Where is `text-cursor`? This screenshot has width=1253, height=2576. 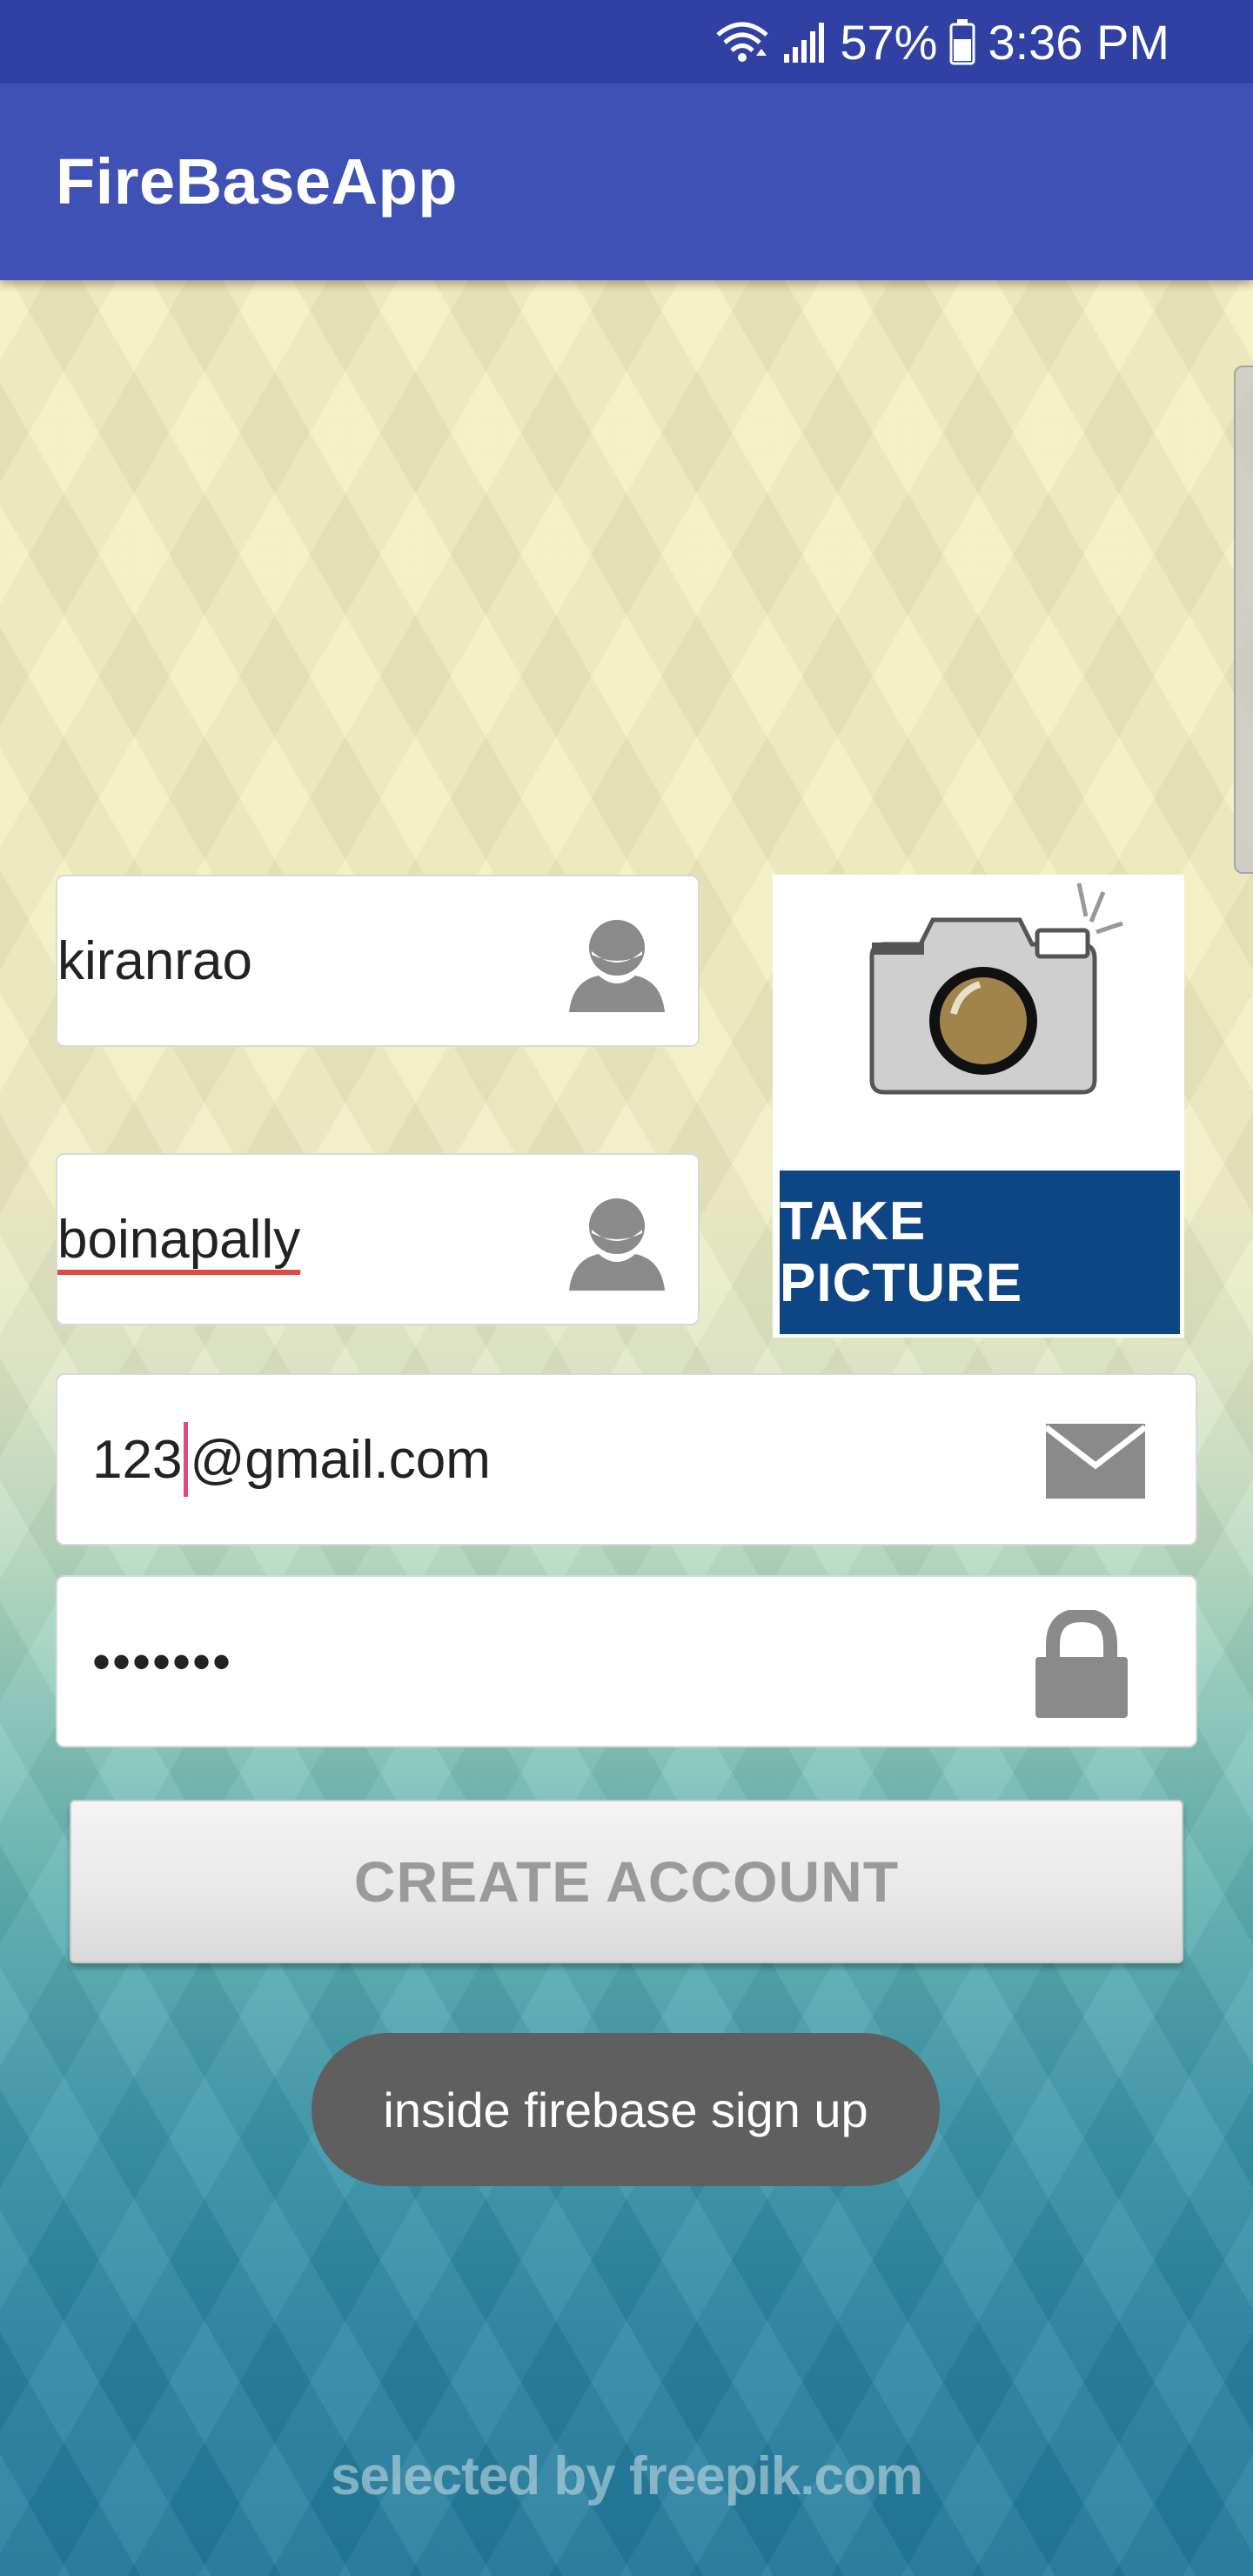
text-cursor is located at coordinates (186, 1459).